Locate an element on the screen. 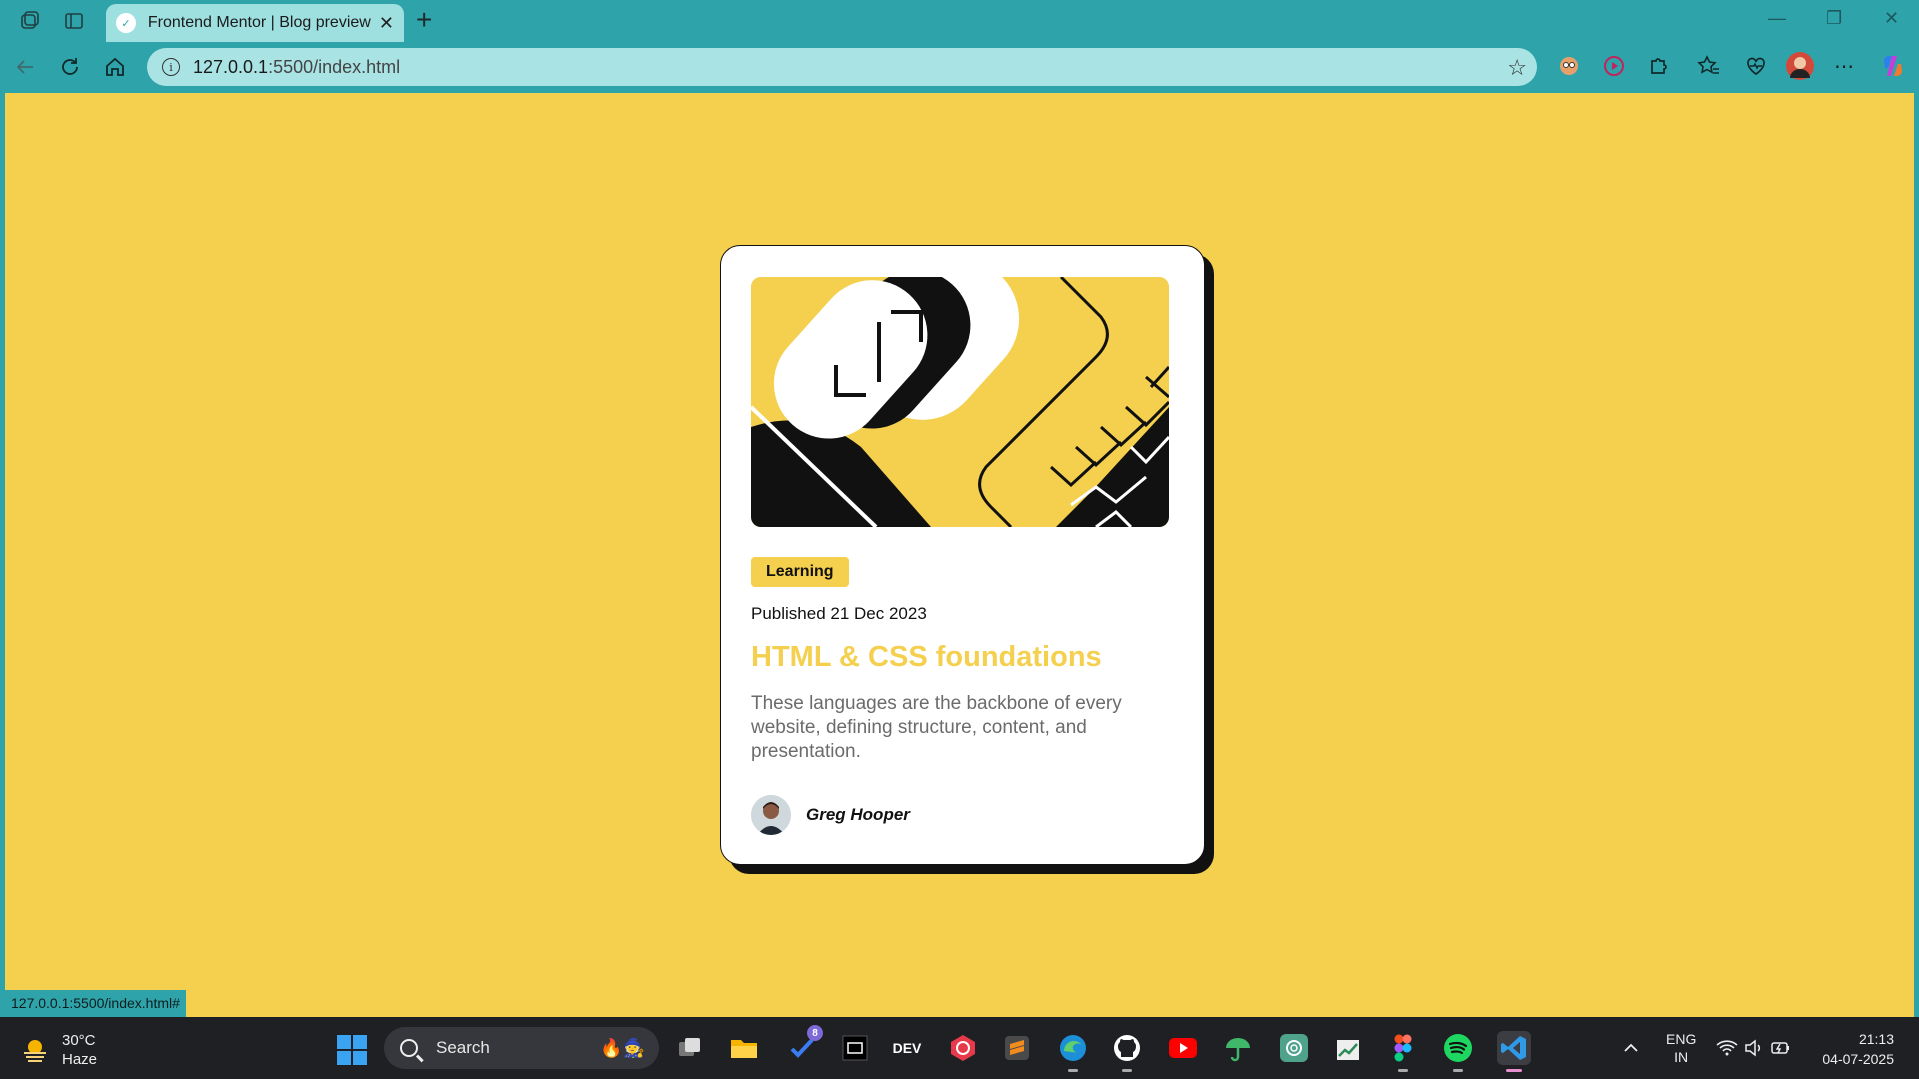  workspaces-icon is located at coordinates (30, 21).